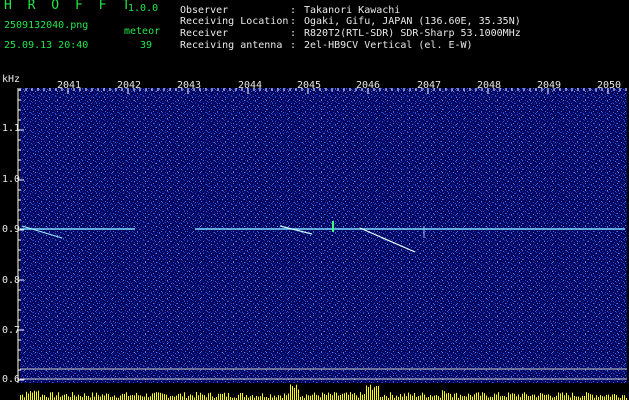 Image resolution: width=629 pixels, height=400 pixels. Describe the element at coordinates (549, 85) in the screenshot. I see `time-tick-label: 2049` at that location.